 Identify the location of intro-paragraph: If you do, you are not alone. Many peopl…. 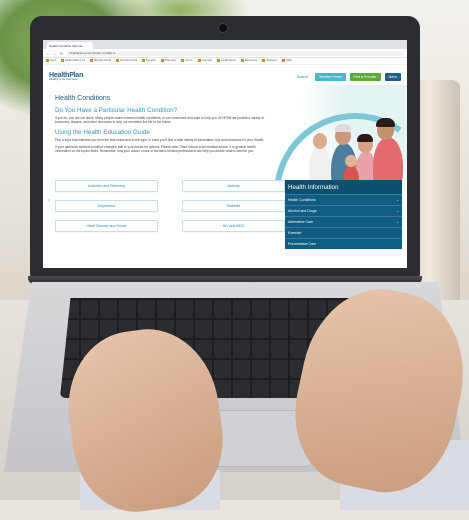
(160, 120).